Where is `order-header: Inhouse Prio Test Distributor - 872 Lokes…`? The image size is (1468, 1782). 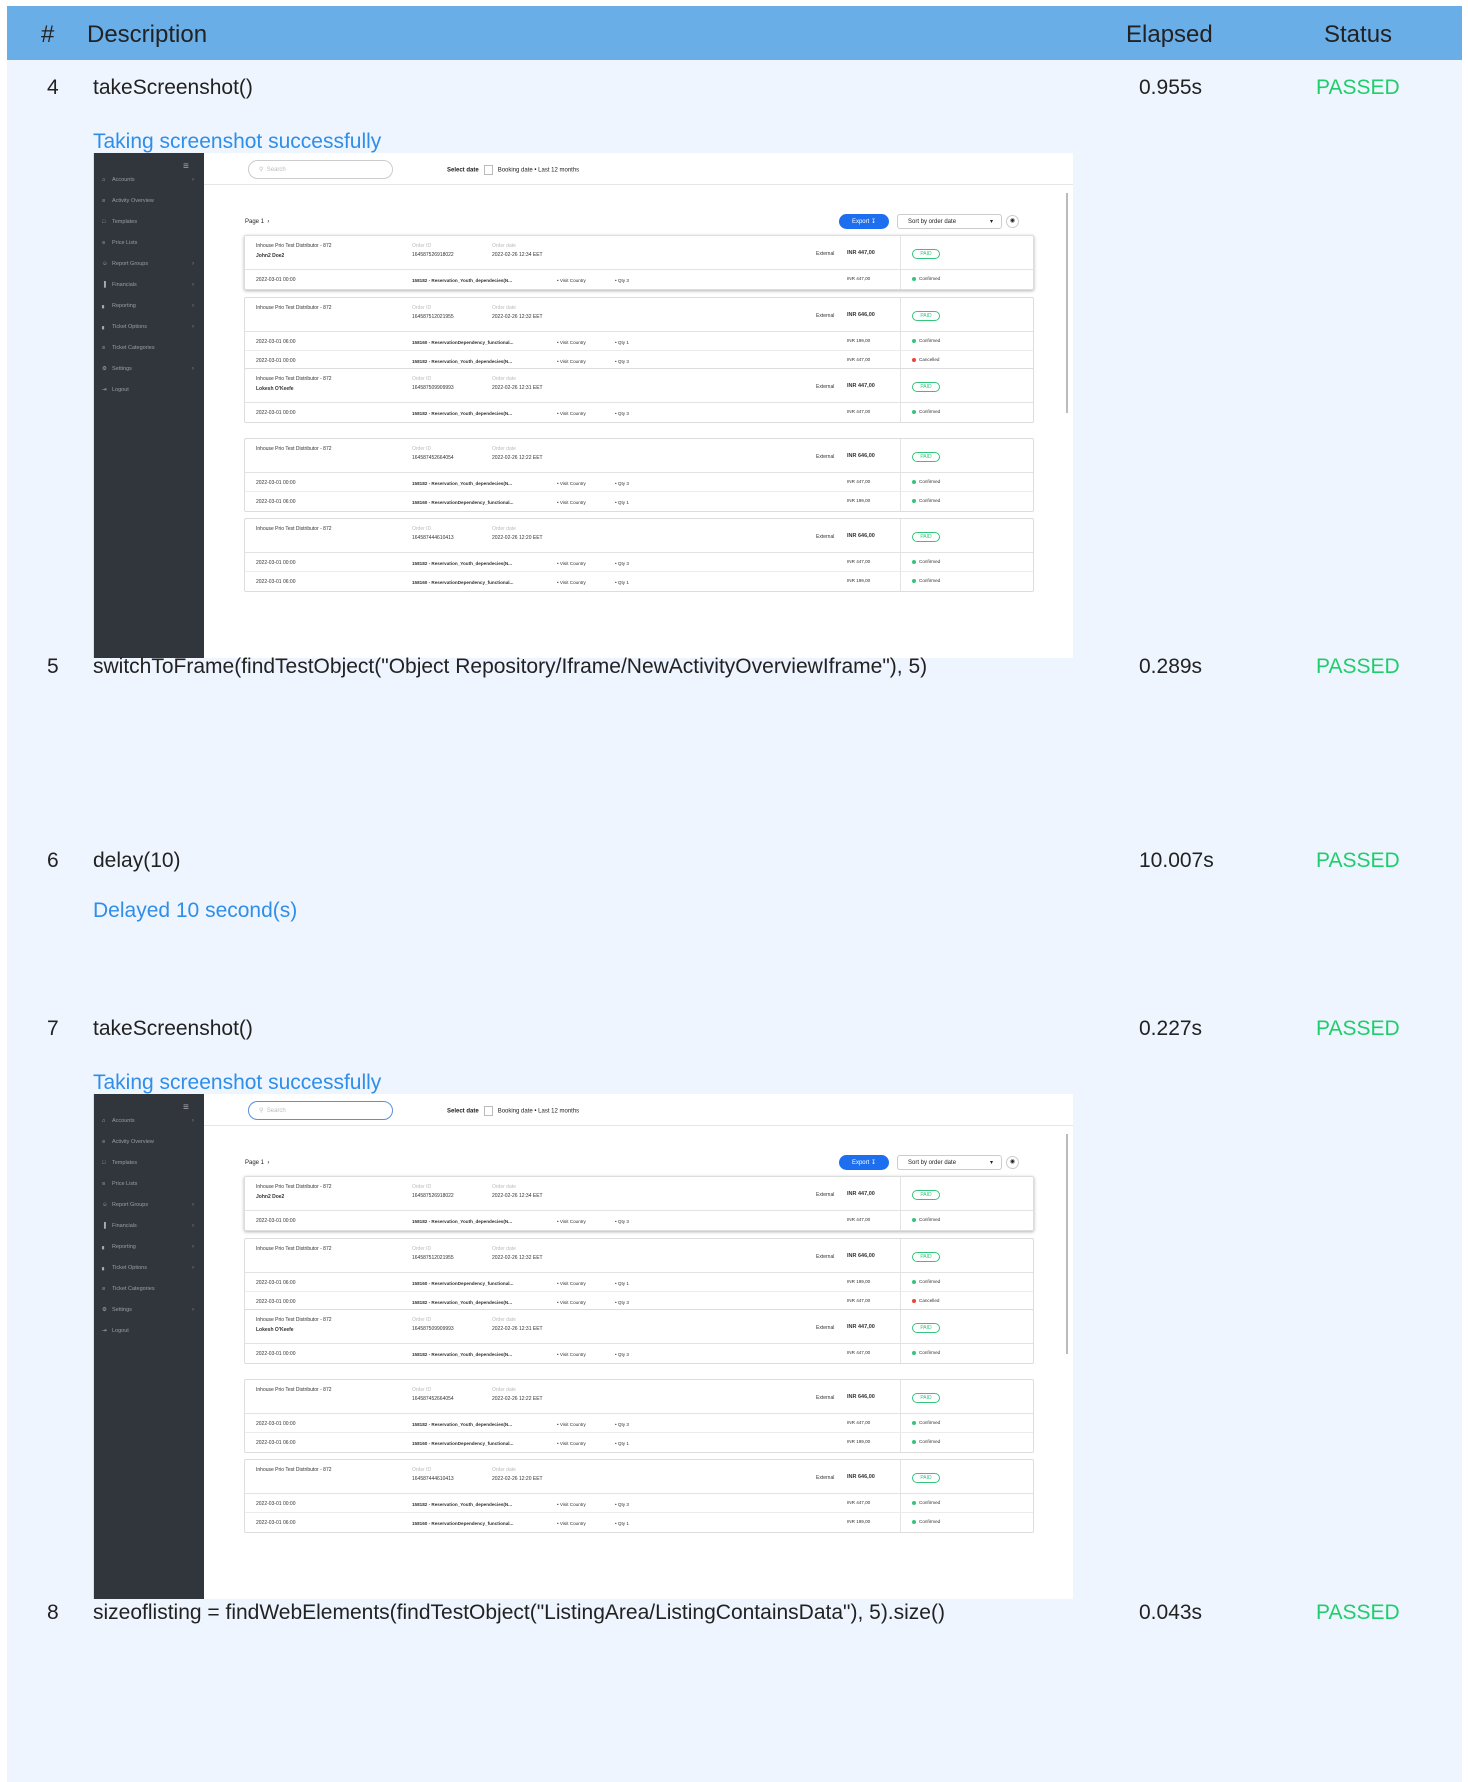 order-header: Inhouse Prio Test Distributor - 872 Lokes… is located at coordinates (639, 386).